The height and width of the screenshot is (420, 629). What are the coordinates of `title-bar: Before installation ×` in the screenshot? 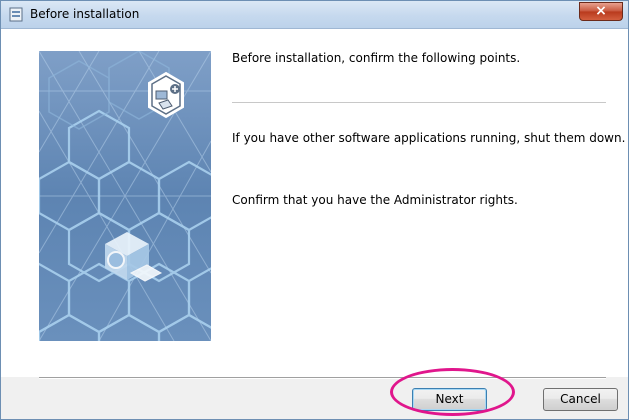 It's located at (314, 15).